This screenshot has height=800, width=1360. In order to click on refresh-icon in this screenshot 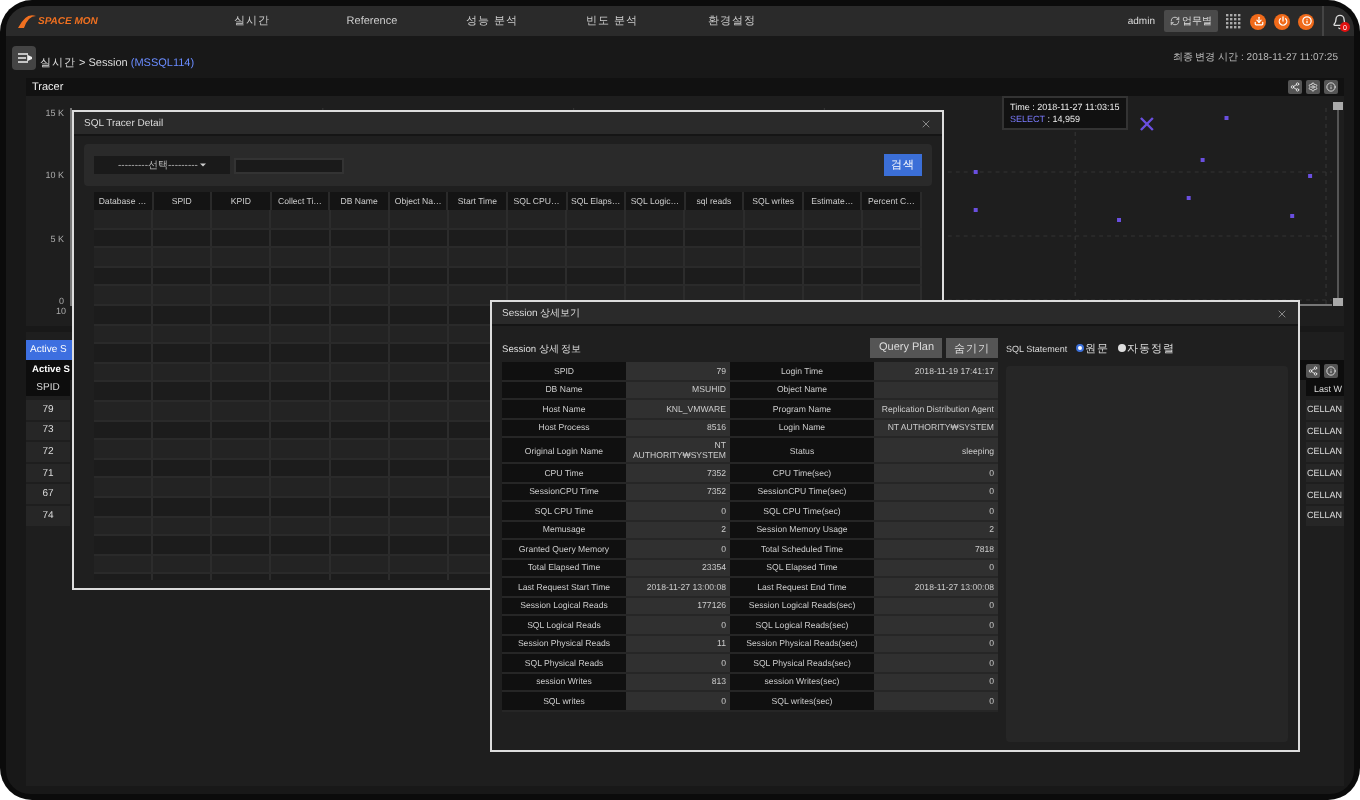, I will do `click(1174, 21)`.